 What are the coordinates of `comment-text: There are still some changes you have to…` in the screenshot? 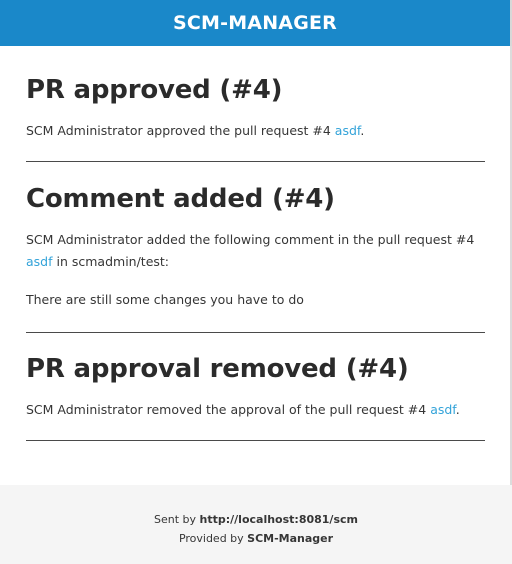 It's located at (165, 299).